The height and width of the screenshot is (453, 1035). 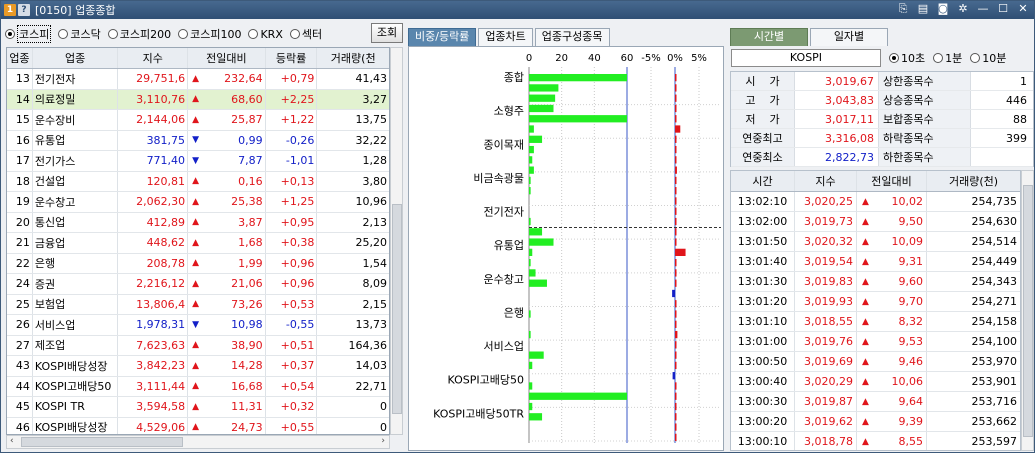 What do you see at coordinates (875, 441) in the screenshot?
I see `table-row: 13:00:10 3,018,78 ▲ 8,55 253,597` at bounding box center [875, 441].